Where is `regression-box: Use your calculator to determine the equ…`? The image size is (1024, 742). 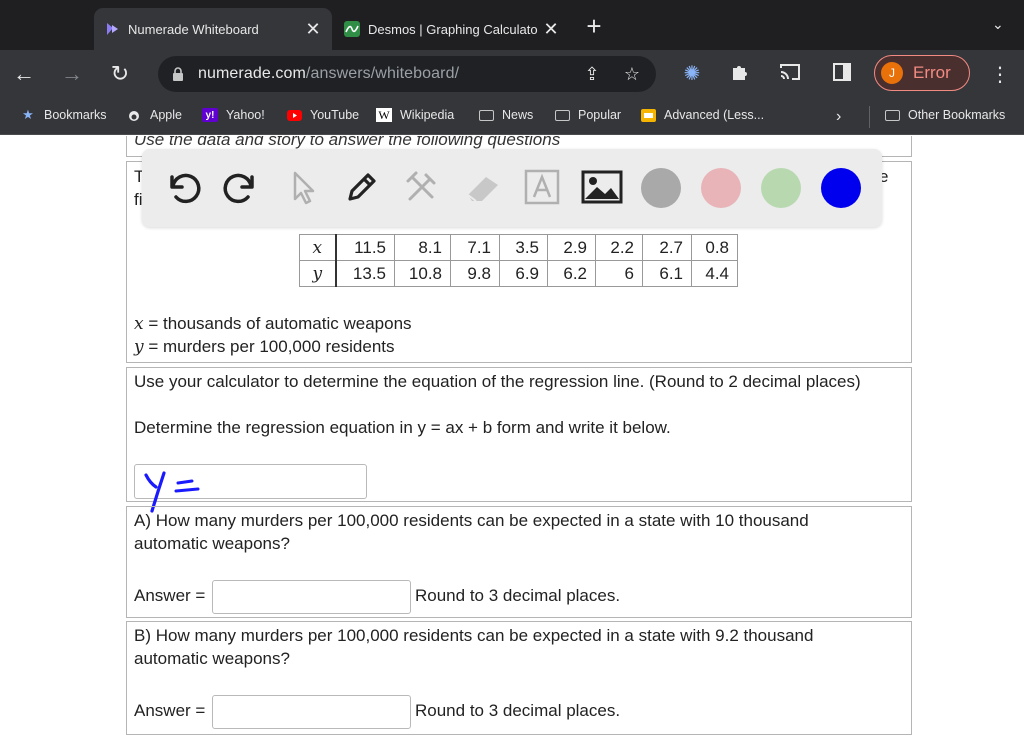
regression-box: Use your calculator to determine the equ… is located at coordinates (519, 434).